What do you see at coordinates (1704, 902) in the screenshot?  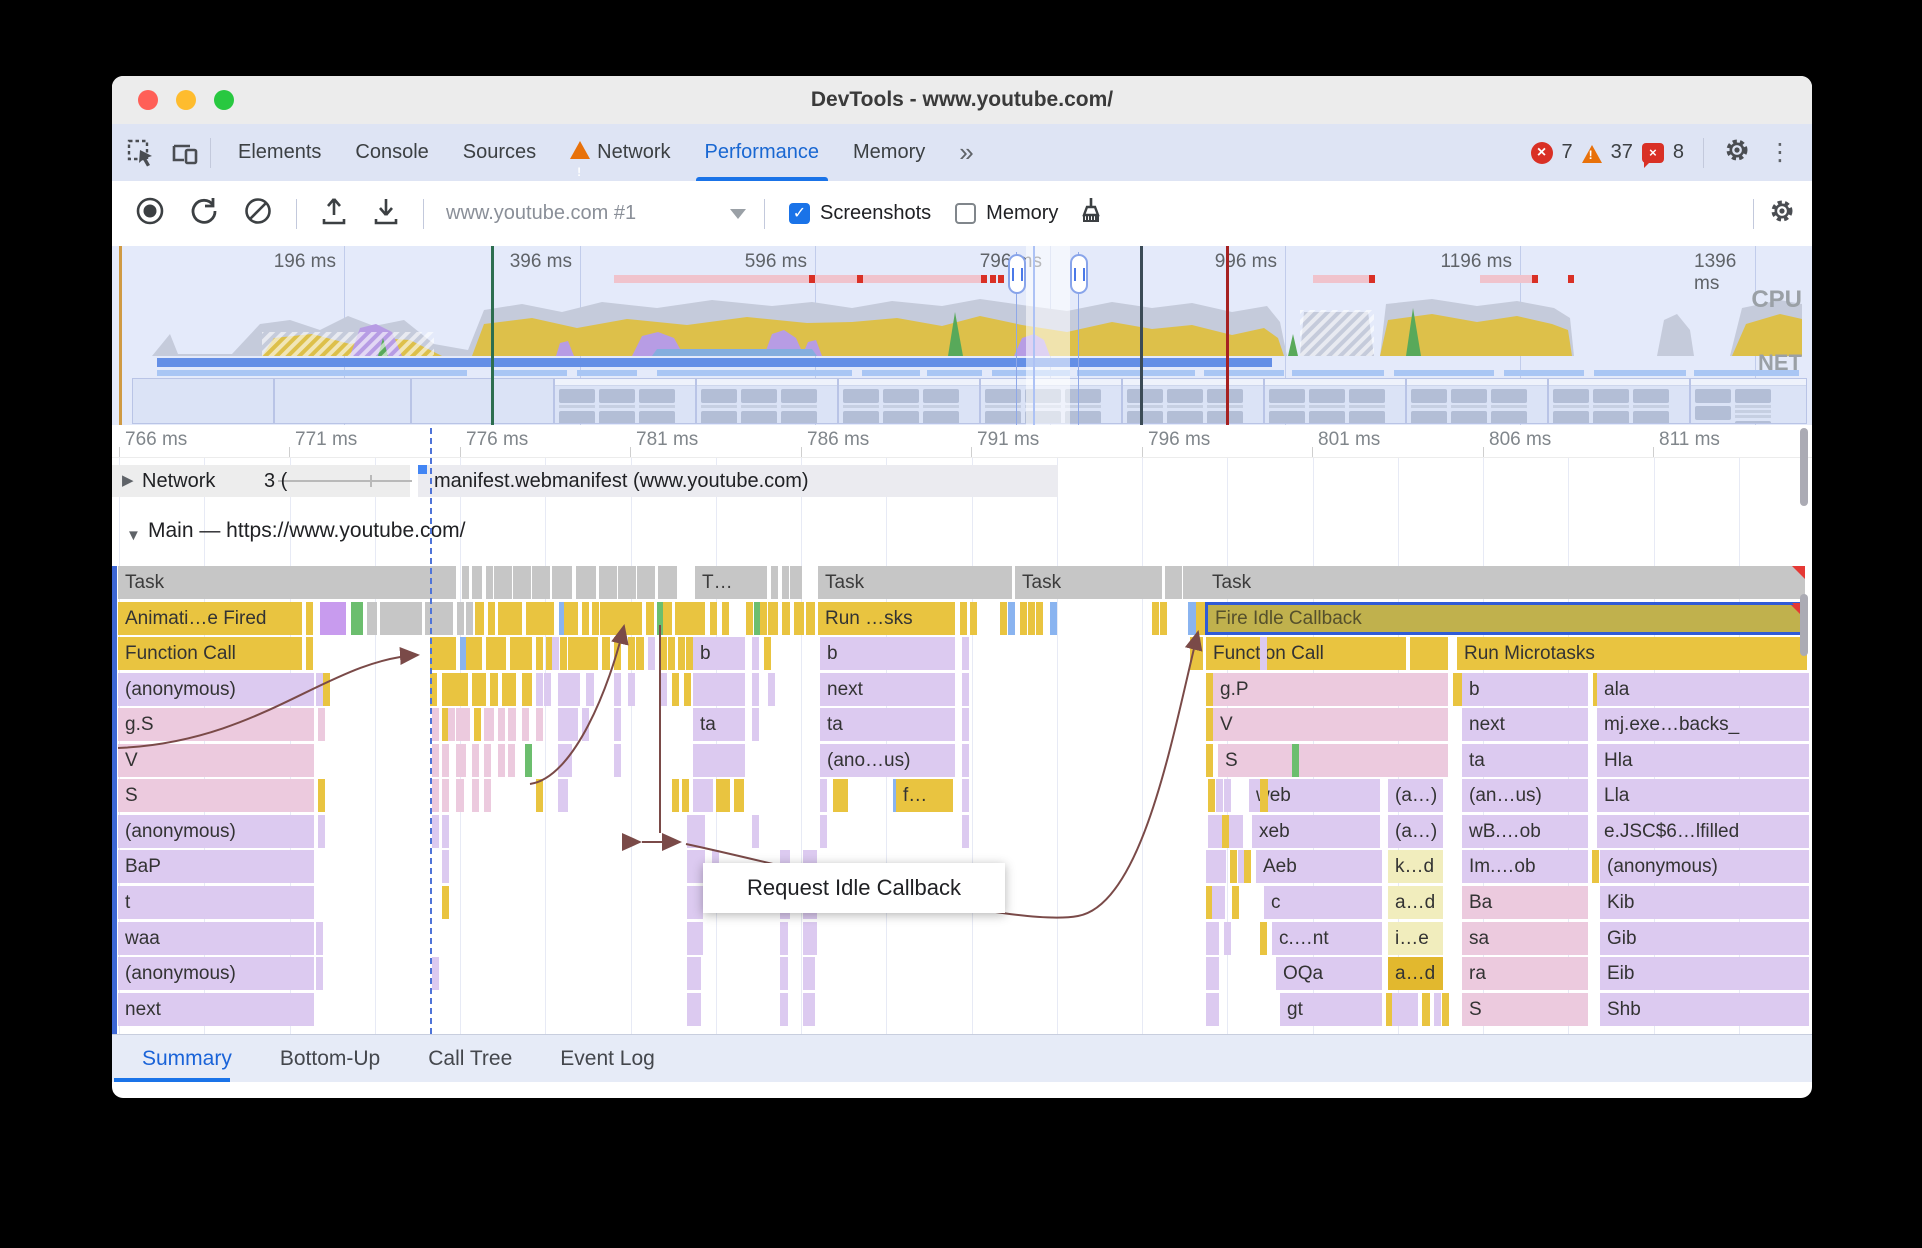 I see `flame-event: Kib` at bounding box center [1704, 902].